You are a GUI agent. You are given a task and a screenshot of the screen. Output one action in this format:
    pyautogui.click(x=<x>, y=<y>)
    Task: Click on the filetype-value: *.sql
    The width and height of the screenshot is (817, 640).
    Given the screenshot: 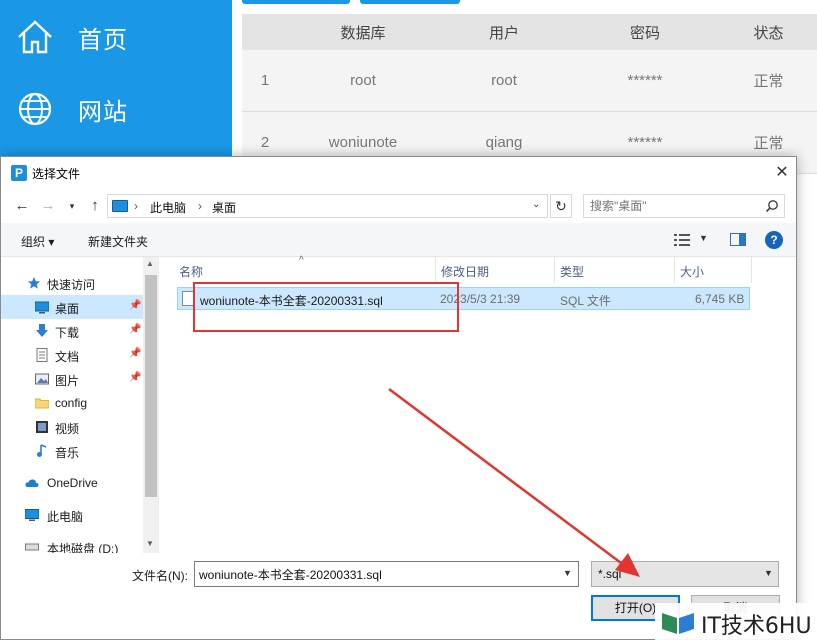 What is the action you would take?
    pyautogui.click(x=610, y=574)
    